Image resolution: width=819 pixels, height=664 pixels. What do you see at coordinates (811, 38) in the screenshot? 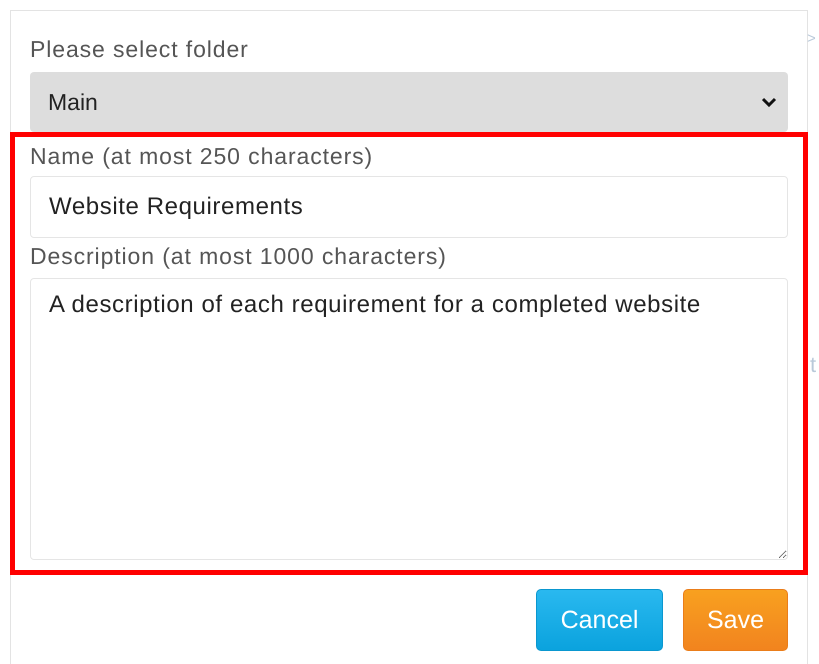
I see `background-text: >` at bounding box center [811, 38].